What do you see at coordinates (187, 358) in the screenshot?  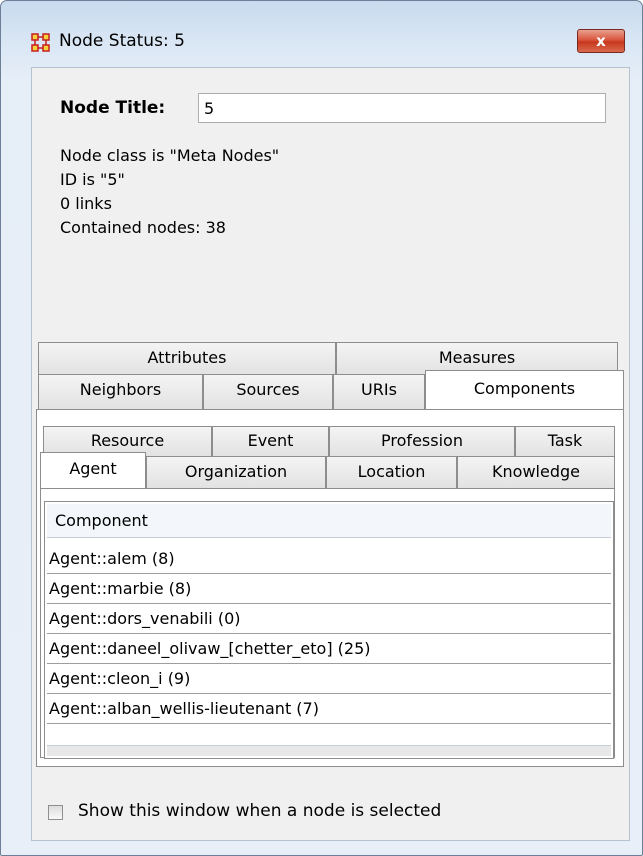 I see `tab-attributes: Attributes` at bounding box center [187, 358].